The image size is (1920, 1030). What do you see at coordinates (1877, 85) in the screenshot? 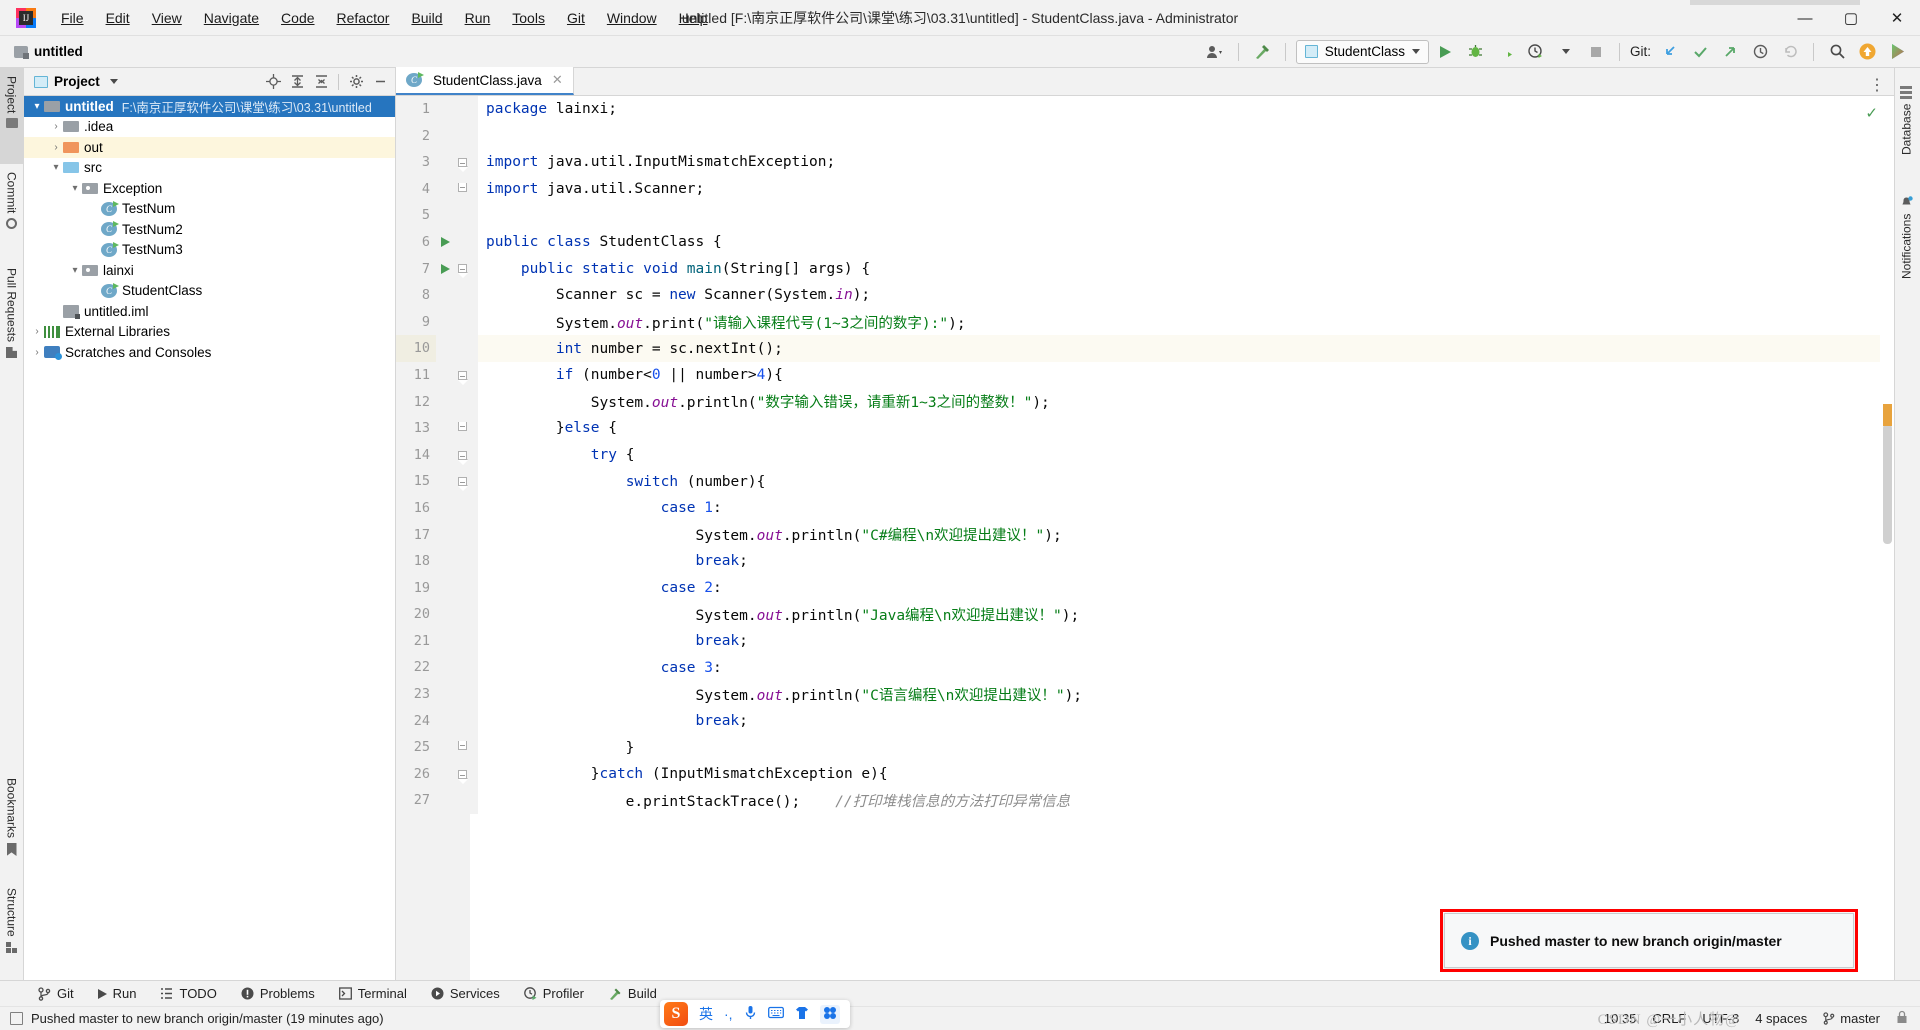
I see `more-options-icon: ⋮` at bounding box center [1877, 85].